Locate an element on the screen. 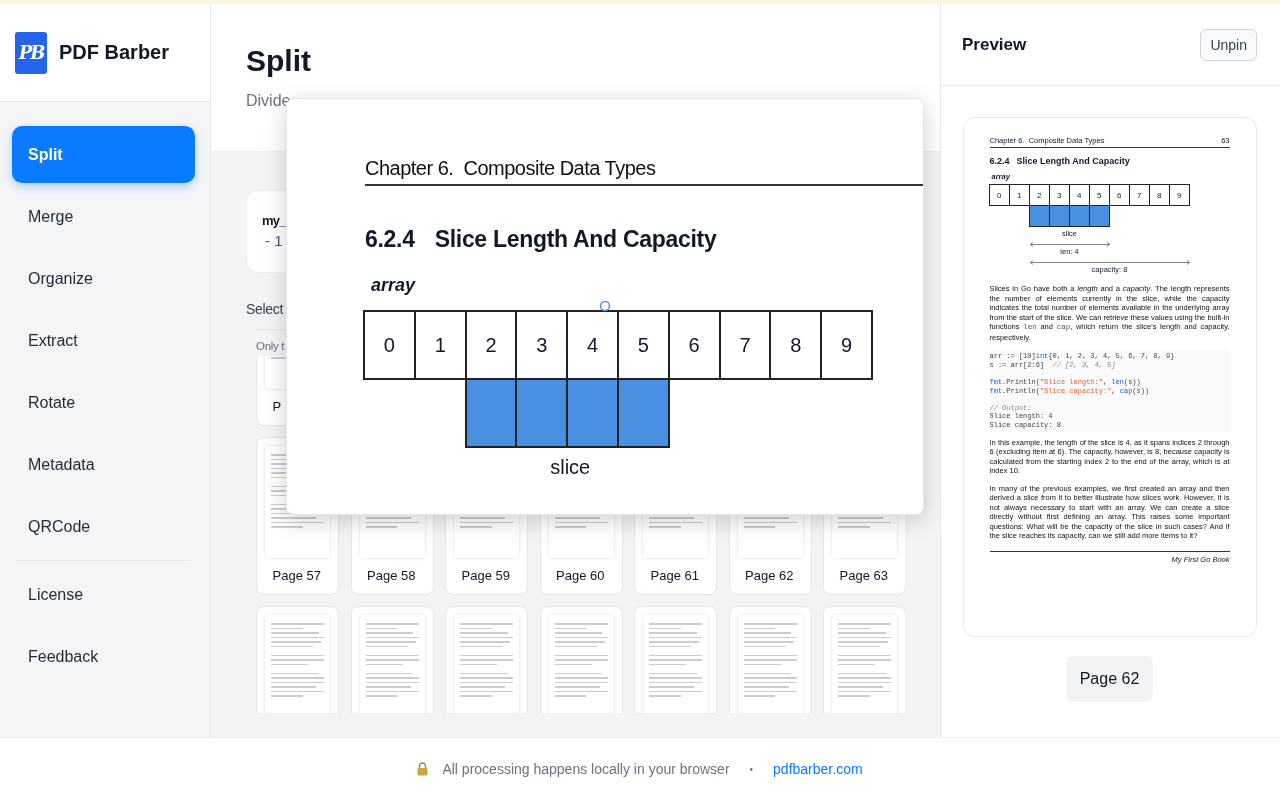 This screenshot has height=800, width=1280. nav-item: Organize is located at coordinates (103, 278).